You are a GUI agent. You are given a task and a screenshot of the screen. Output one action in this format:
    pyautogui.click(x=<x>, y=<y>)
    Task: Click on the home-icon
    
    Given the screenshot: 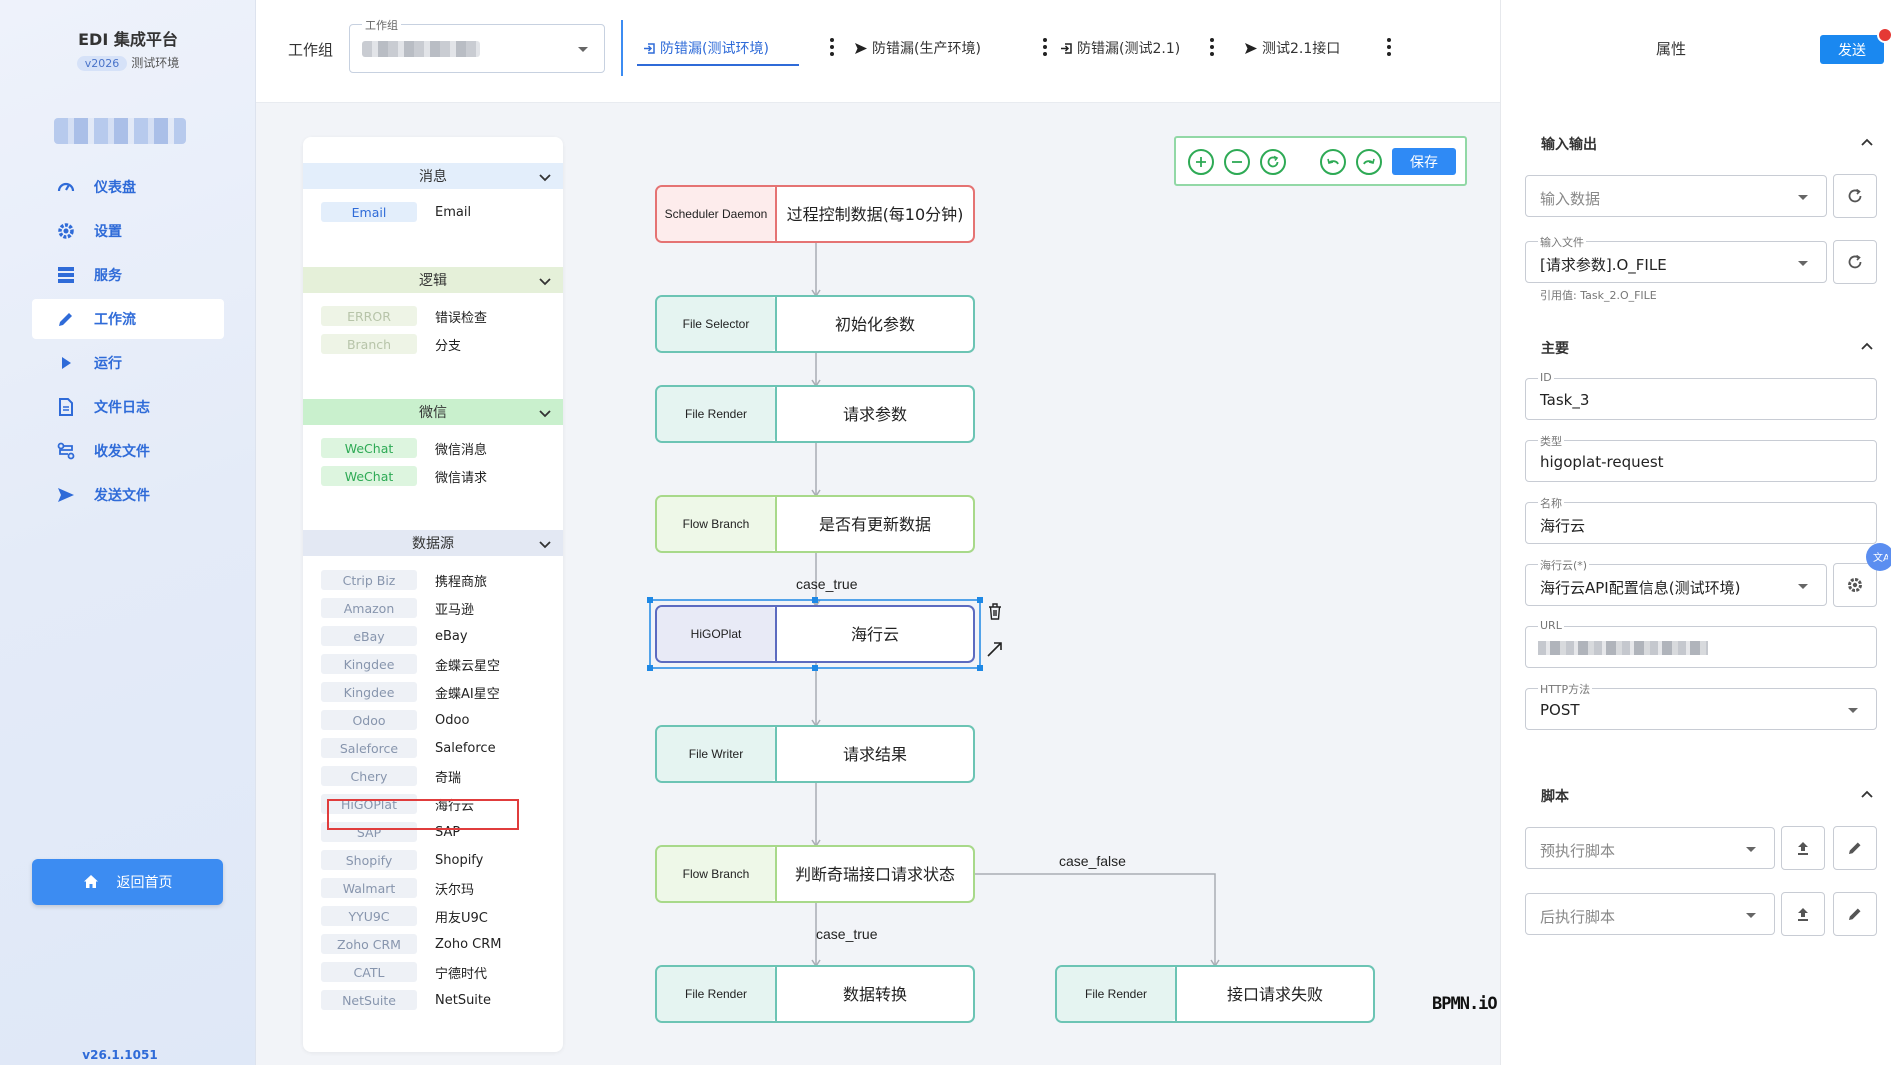 What is the action you would take?
    pyautogui.click(x=91, y=882)
    